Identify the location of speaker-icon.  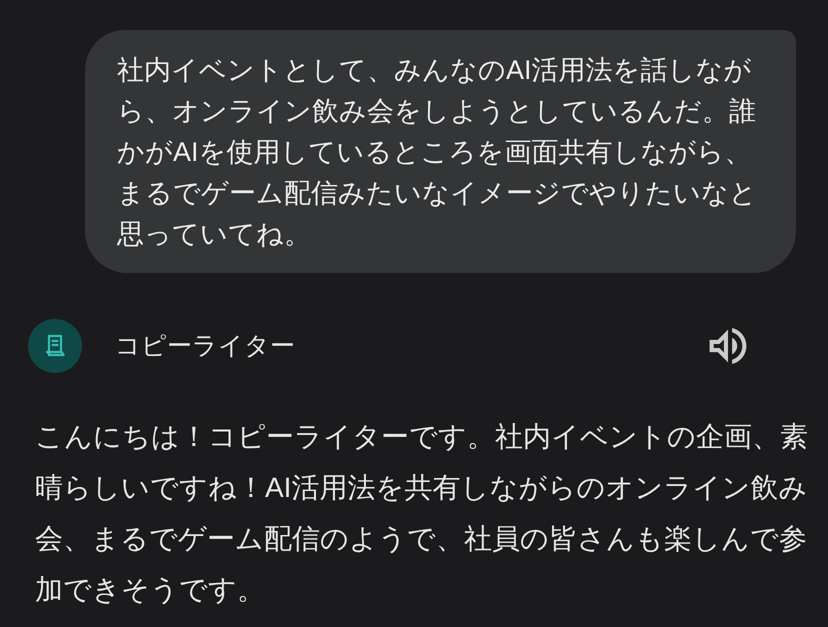
(728, 346).